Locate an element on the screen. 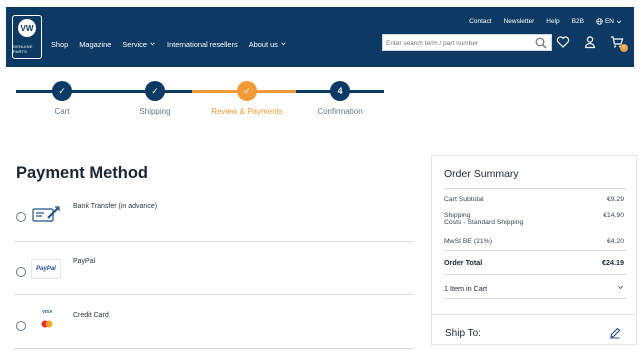 The image size is (642, 354). top-link-newsletter: Newsletter is located at coordinates (519, 21).